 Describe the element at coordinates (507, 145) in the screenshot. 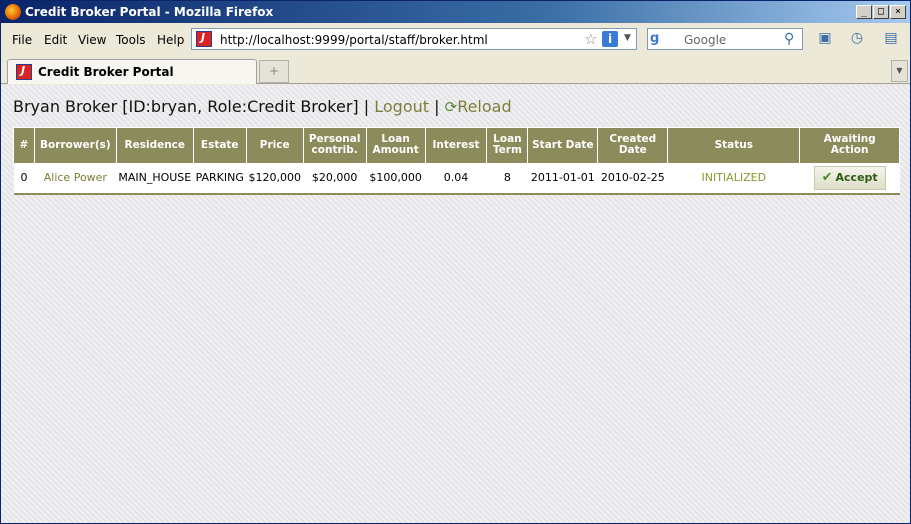

I see `col-header-loan-term: Loan Term` at that location.